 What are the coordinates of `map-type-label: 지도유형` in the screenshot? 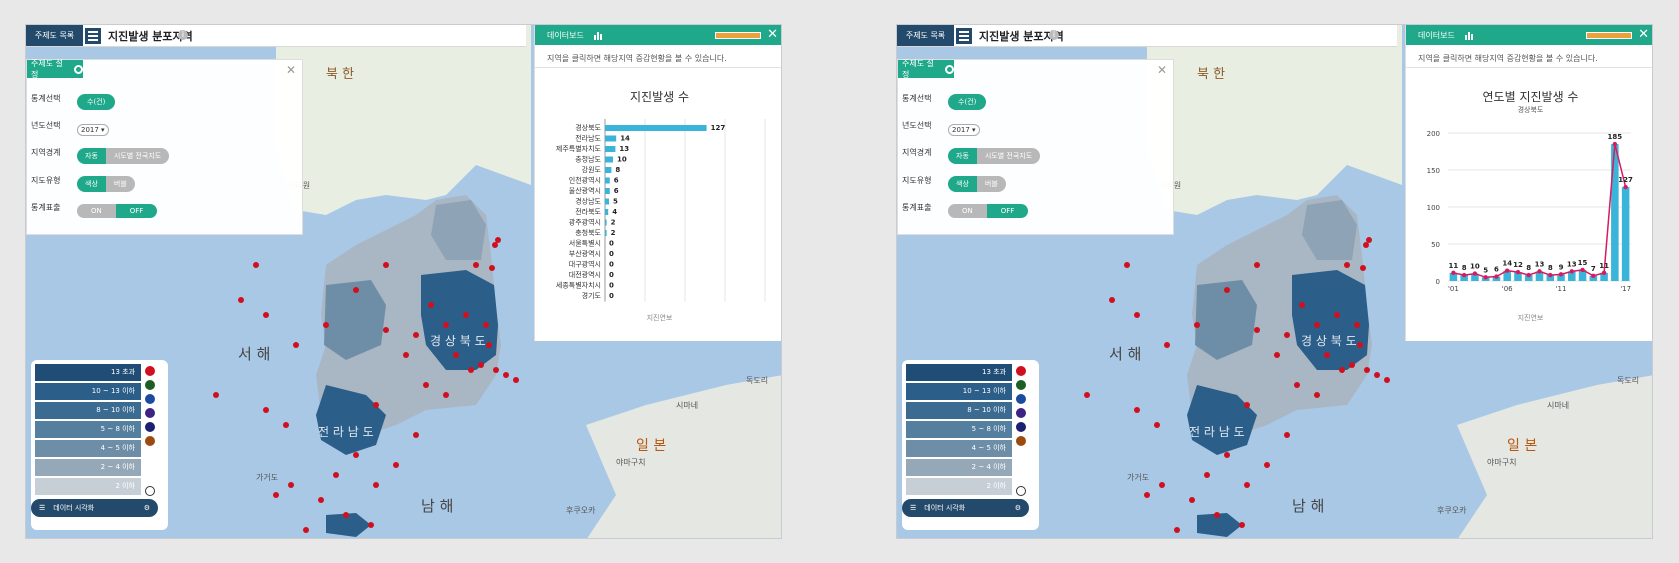 It's located at (46, 180).